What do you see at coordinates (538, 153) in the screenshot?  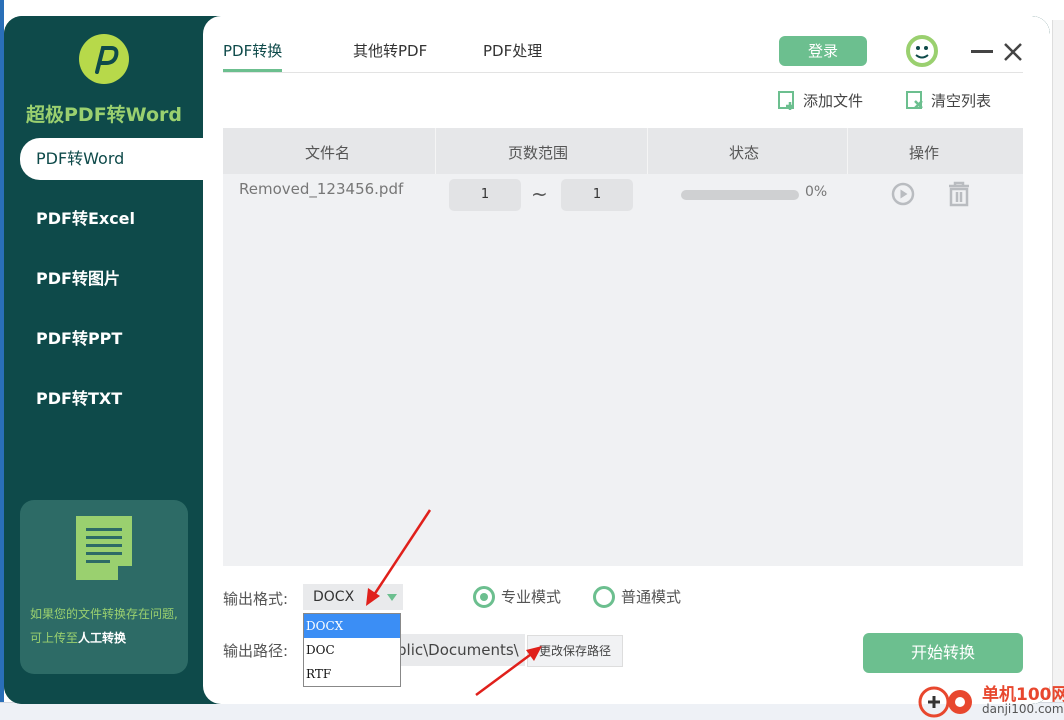 I see `column-page-range: 页数范围` at bounding box center [538, 153].